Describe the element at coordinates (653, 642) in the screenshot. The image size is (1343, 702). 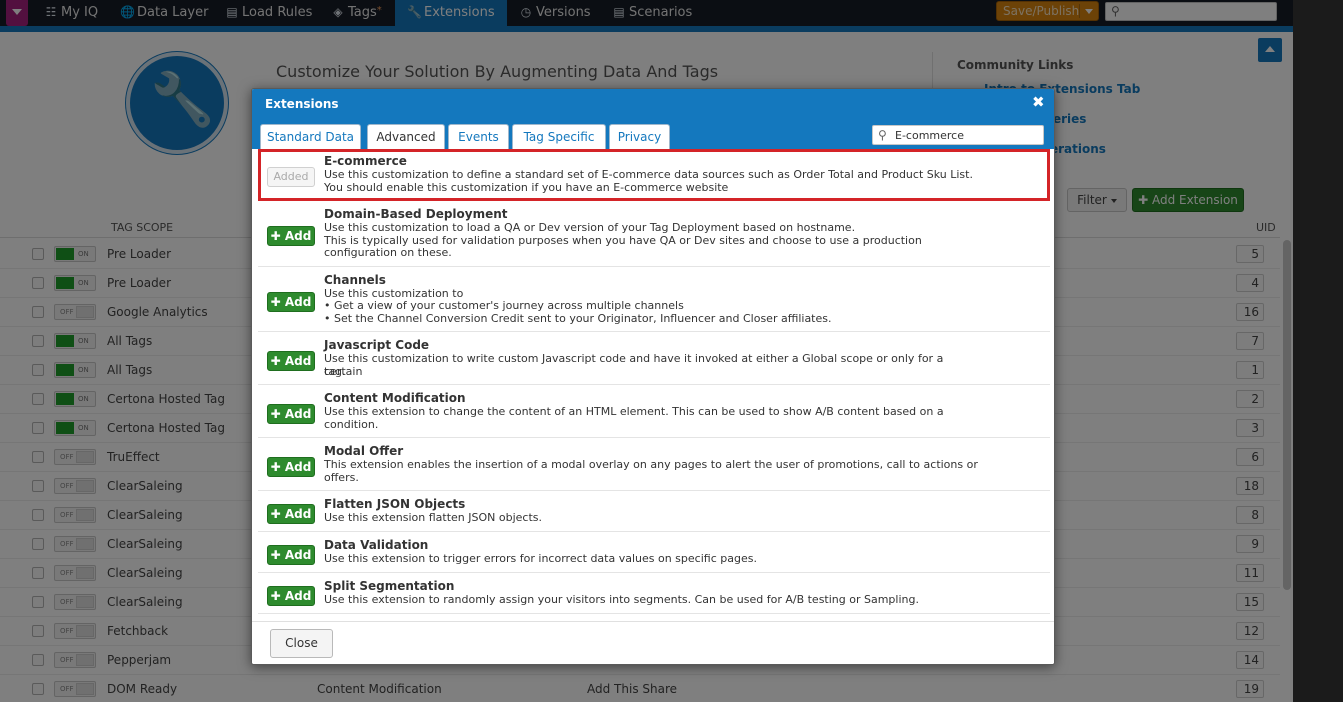
I see `dialog-footer: Close` at that location.